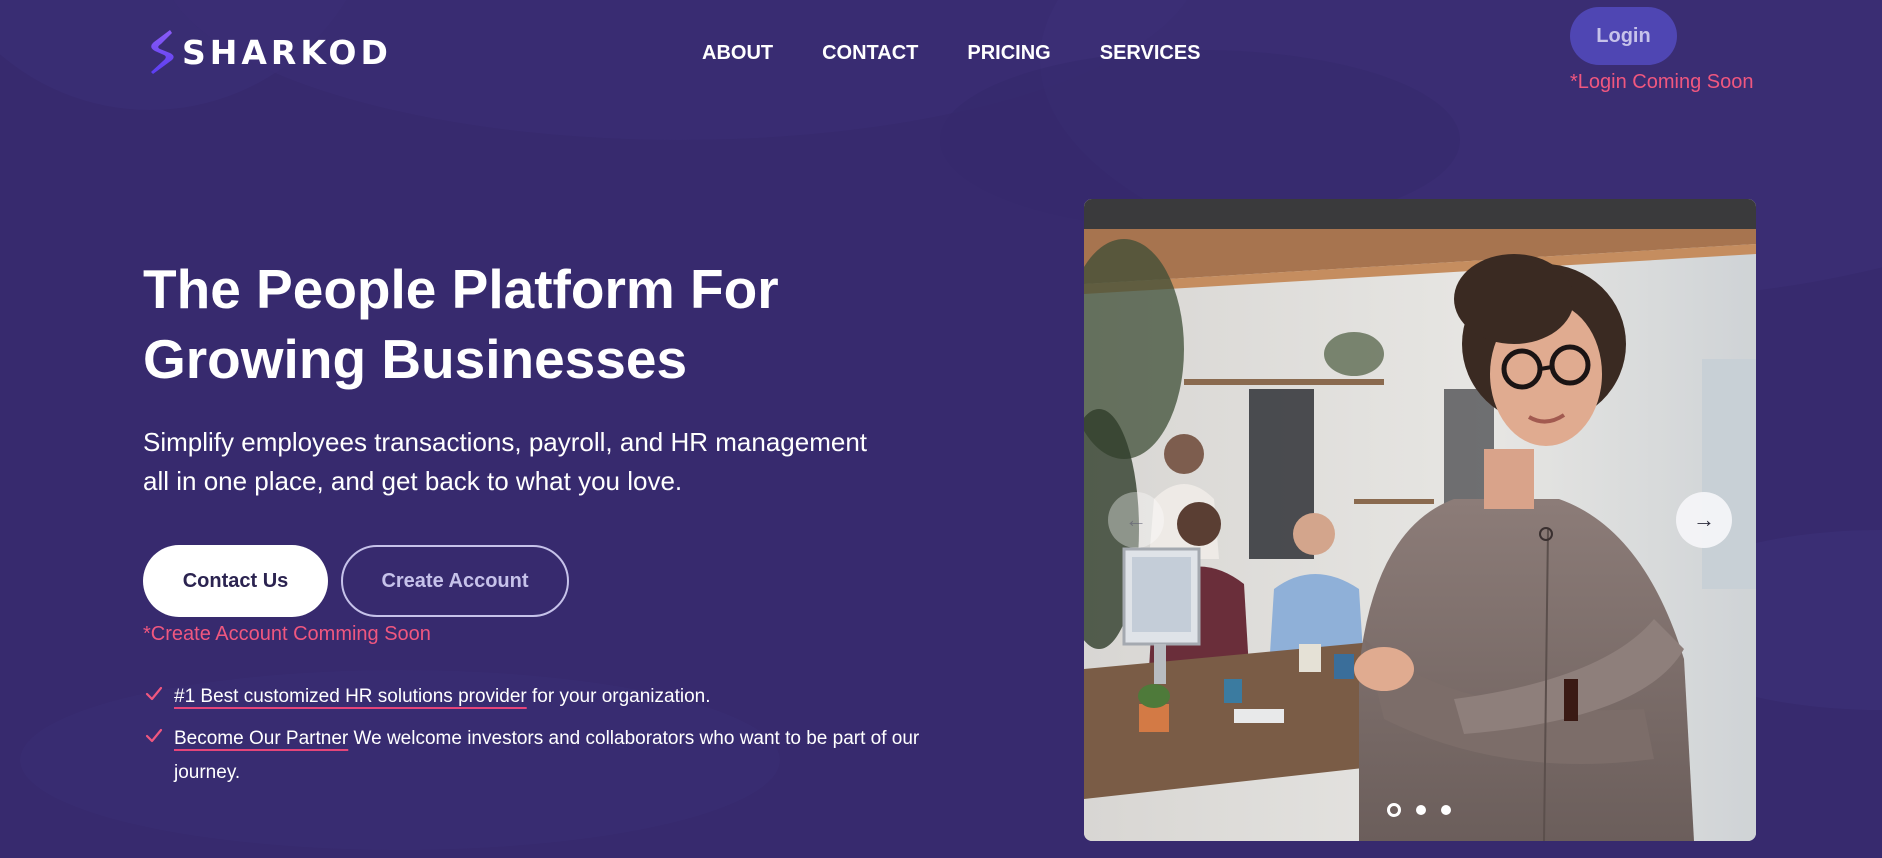 This screenshot has height=858, width=1882. I want to click on carousel-indicators, so click(1419, 810).